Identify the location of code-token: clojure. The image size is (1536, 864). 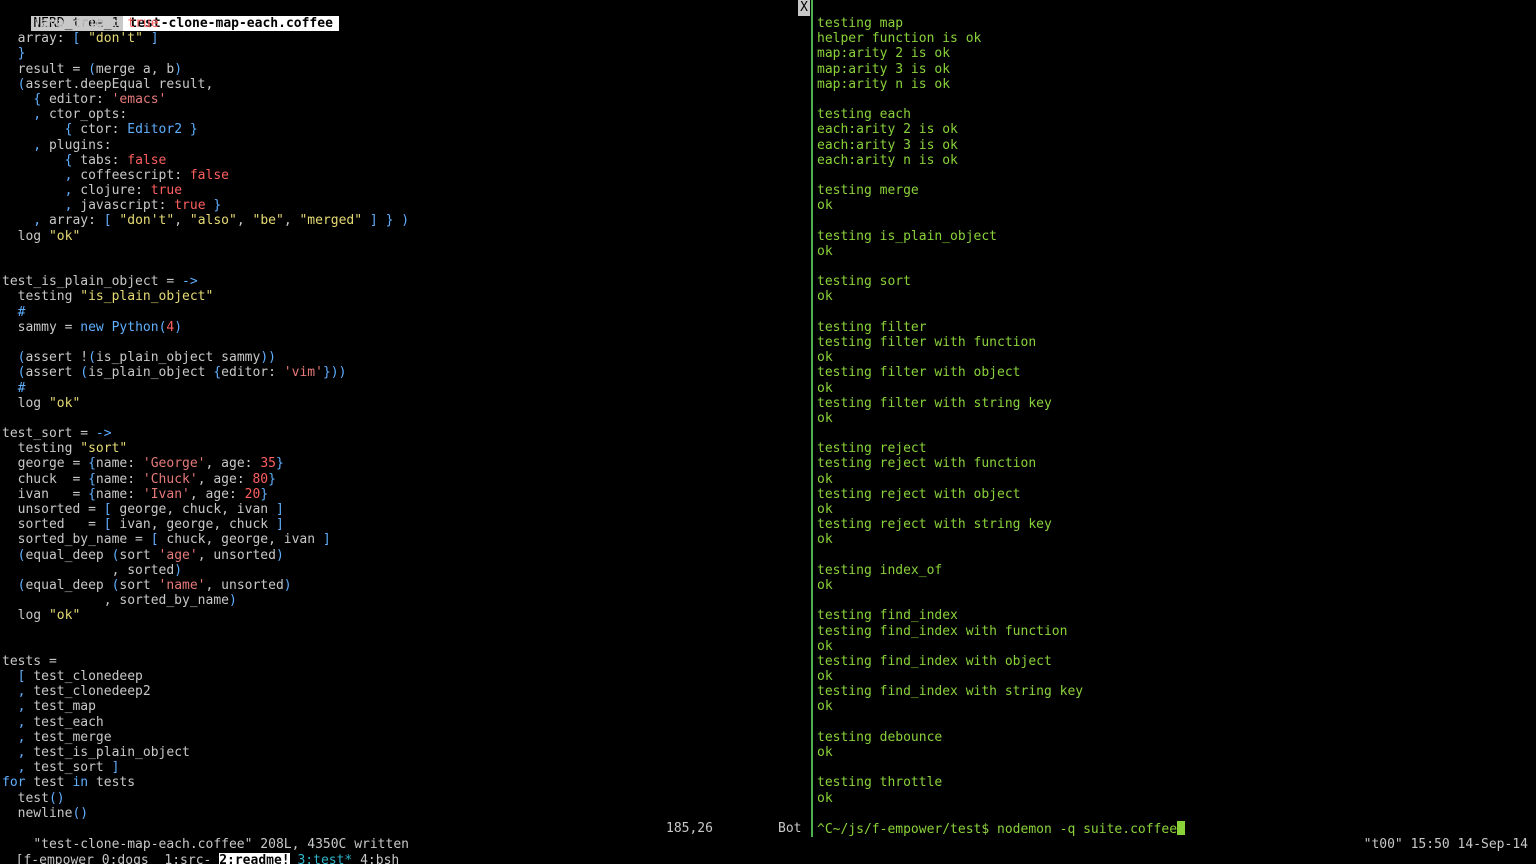
(108, 191).